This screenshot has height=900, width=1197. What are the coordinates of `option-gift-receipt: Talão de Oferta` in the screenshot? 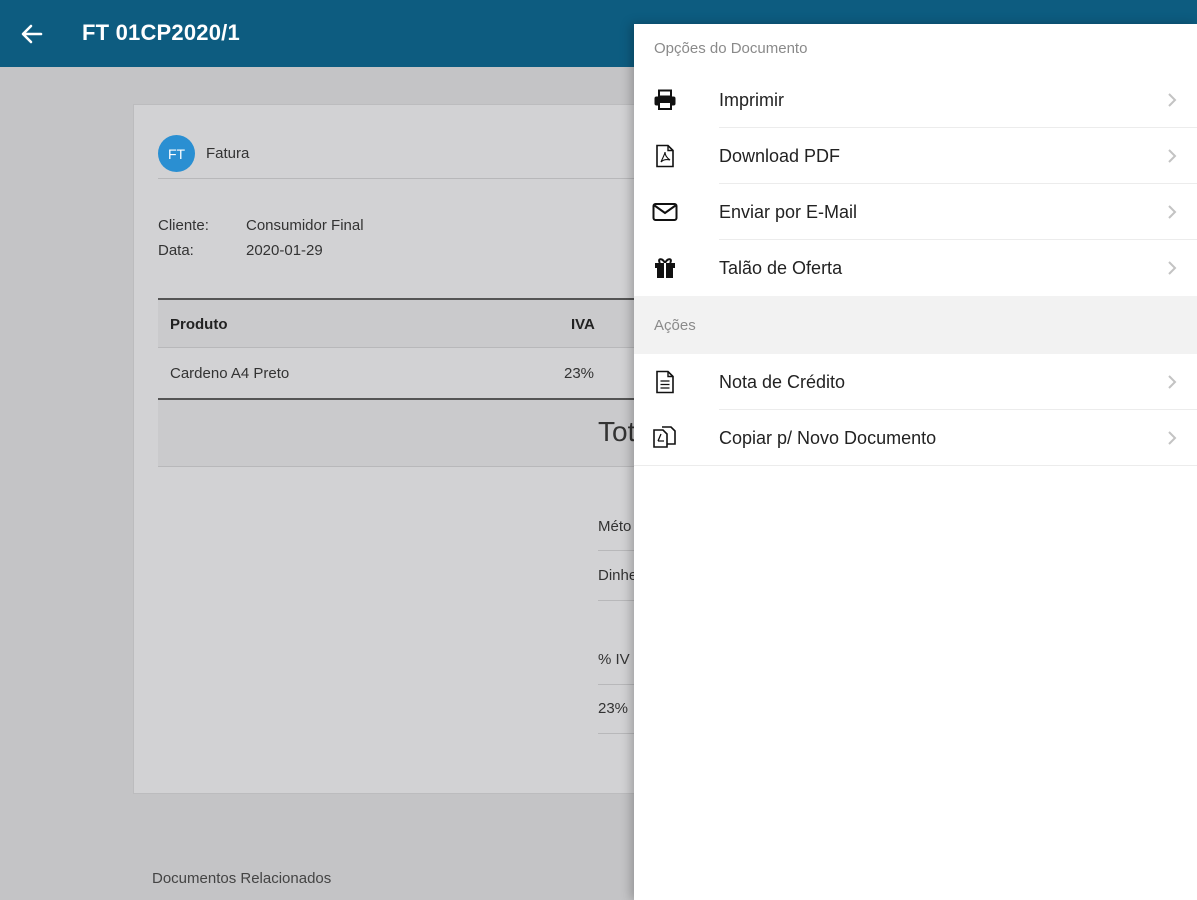 It's located at (915, 268).